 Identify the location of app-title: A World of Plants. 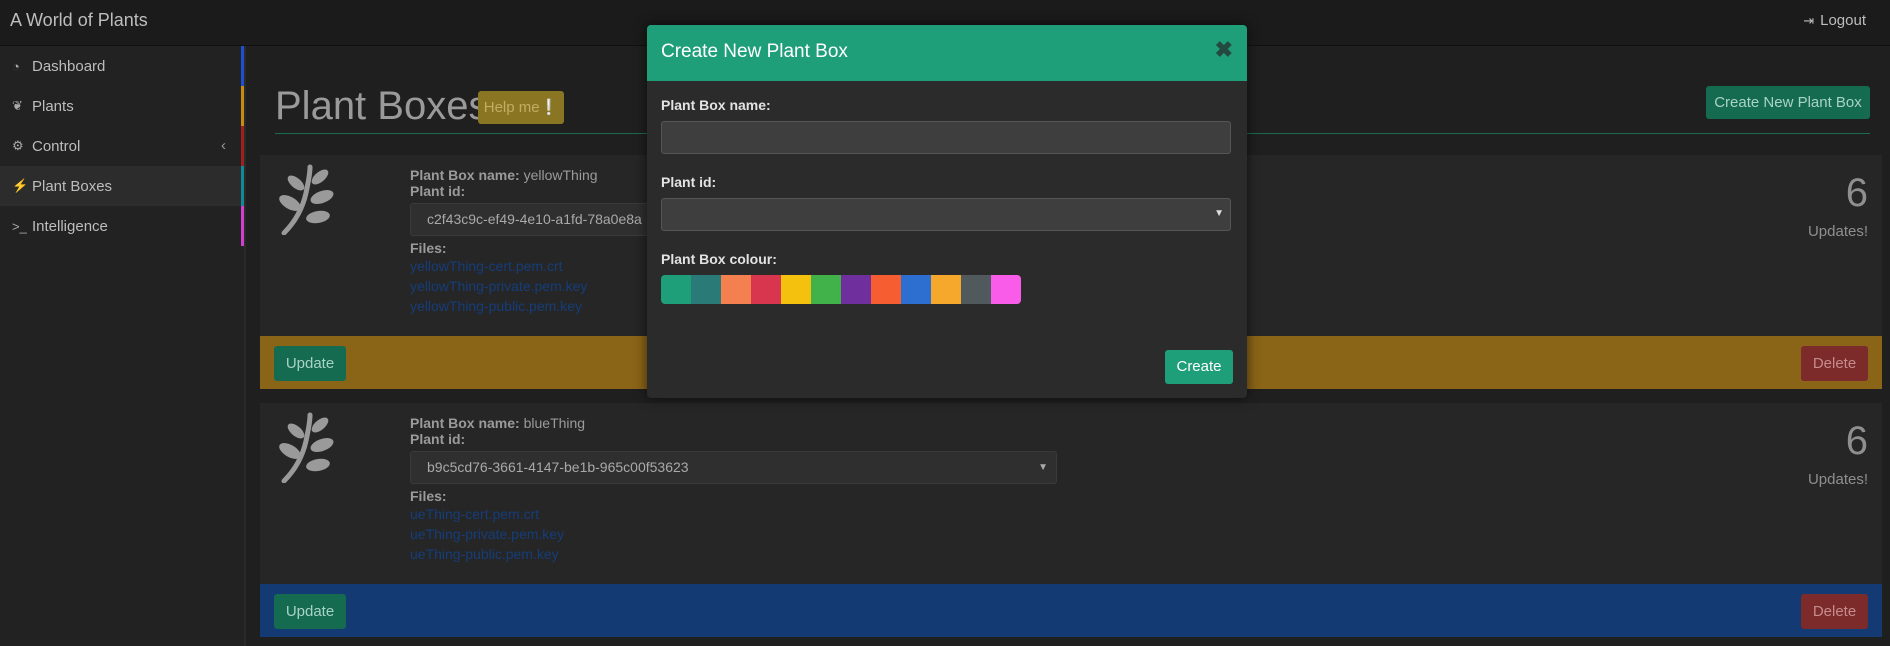
(79, 20).